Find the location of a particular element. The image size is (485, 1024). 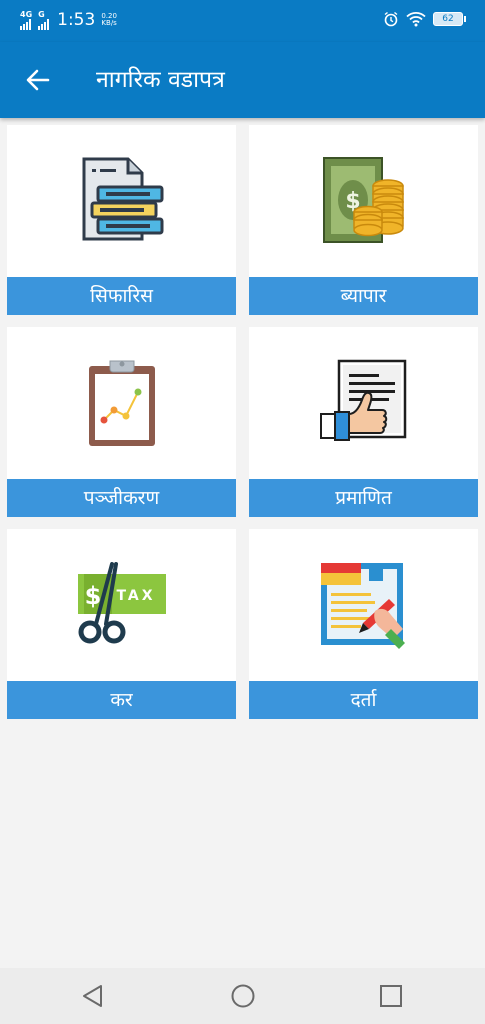

tile-darta: दर्ता is located at coordinates (363, 624).